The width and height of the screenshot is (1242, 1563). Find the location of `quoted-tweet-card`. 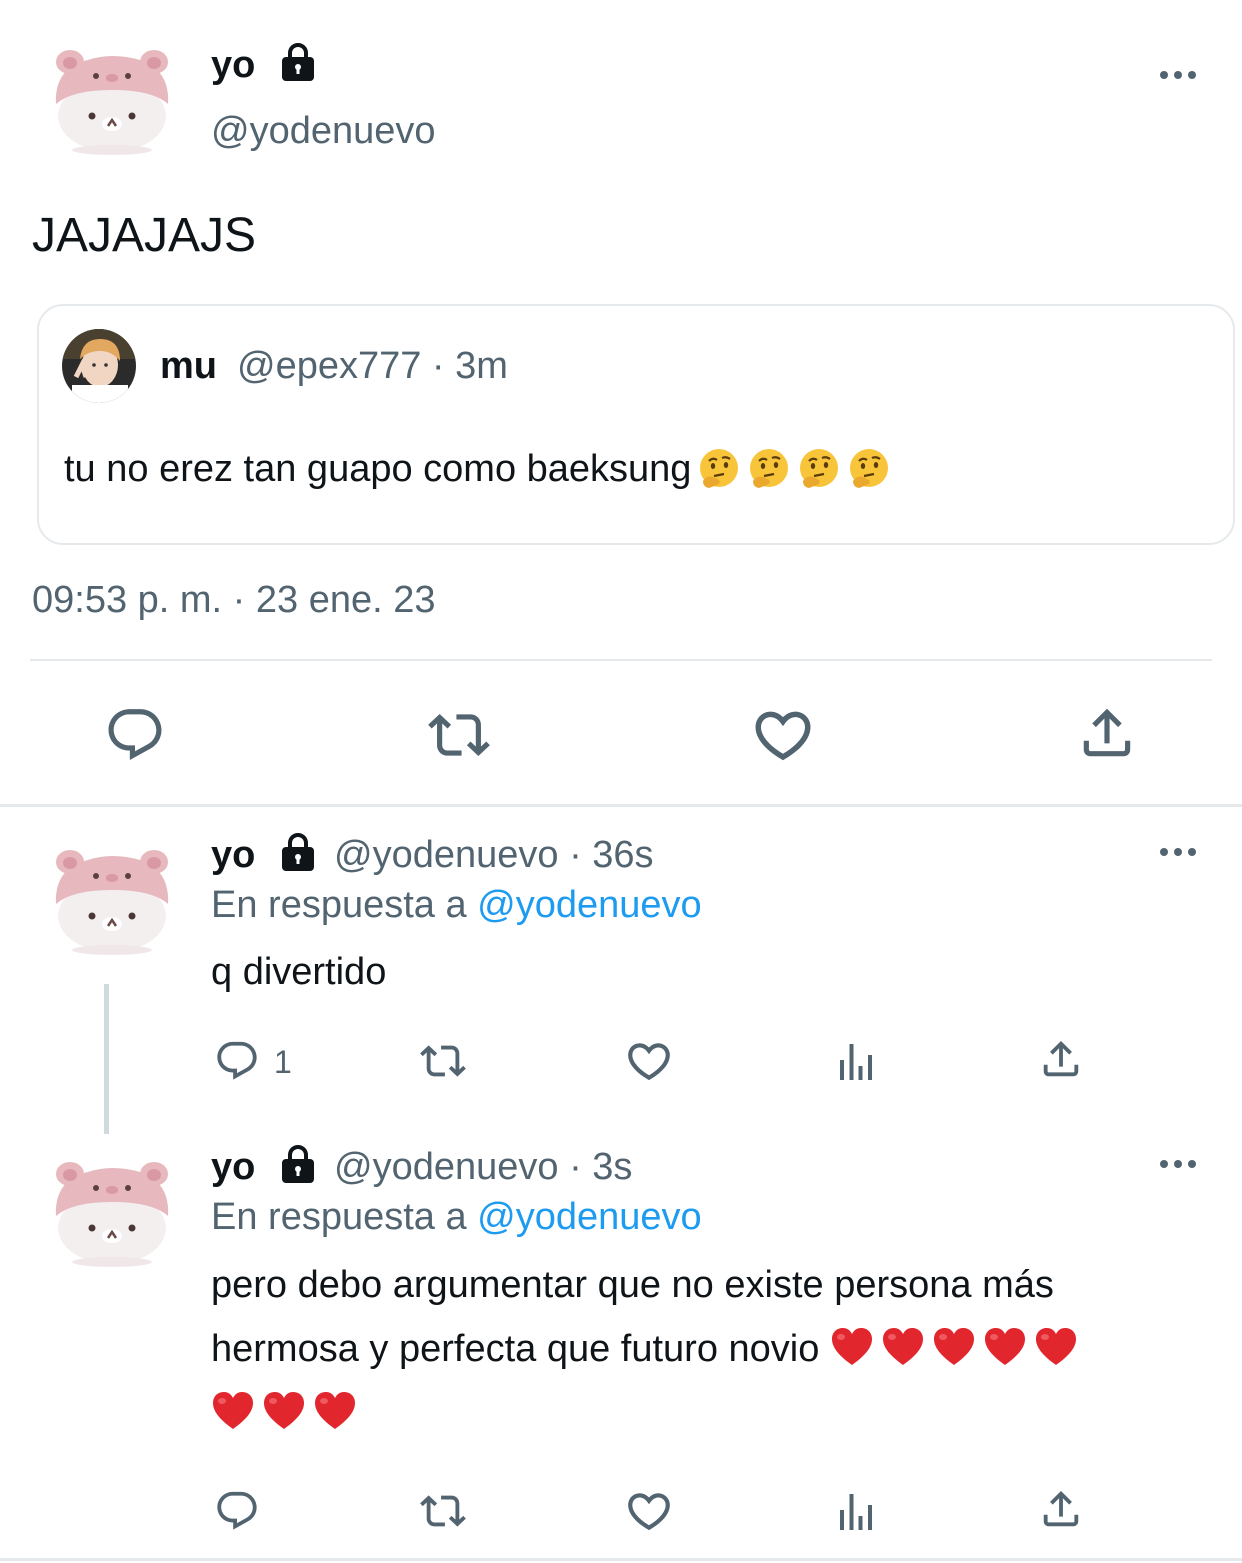

quoted-tweet-card is located at coordinates (636, 424).